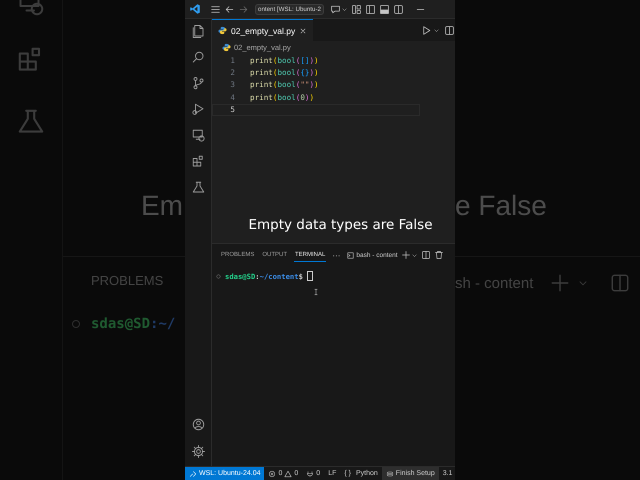 The width and height of the screenshot is (640, 480). I want to click on terminal-prompt: sdas@SD:~/, so click(133, 324).